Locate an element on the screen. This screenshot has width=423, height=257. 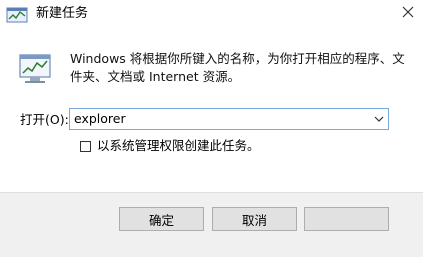
dropdown-toggle is located at coordinates (379, 119).